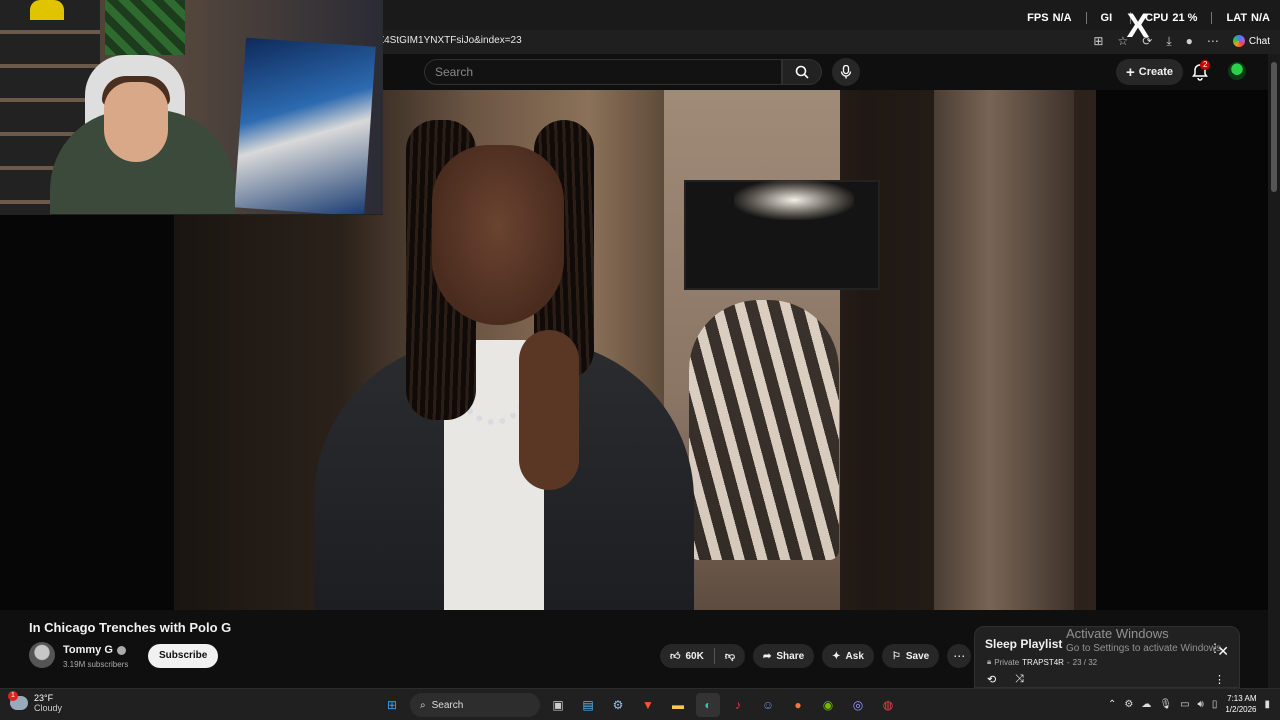 This screenshot has height=720, width=1280. I want to click on profile-avatar-icon: ●, so click(1189, 41).